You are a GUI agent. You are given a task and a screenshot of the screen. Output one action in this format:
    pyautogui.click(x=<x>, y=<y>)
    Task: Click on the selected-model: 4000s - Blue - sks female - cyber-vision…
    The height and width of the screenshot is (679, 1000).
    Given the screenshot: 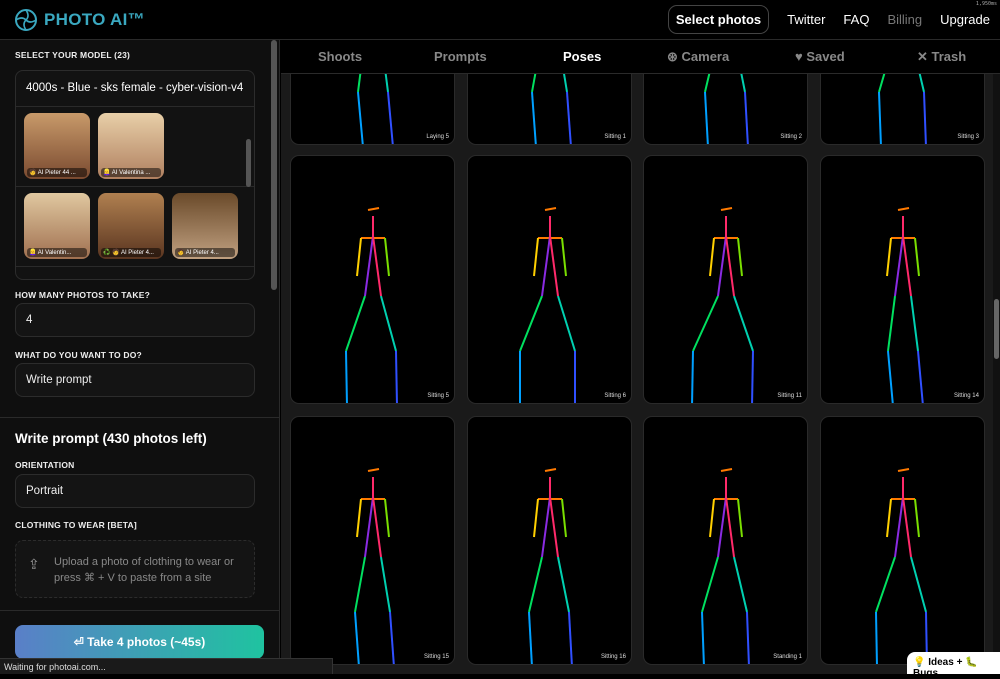 What is the action you would take?
    pyautogui.click(x=135, y=89)
    